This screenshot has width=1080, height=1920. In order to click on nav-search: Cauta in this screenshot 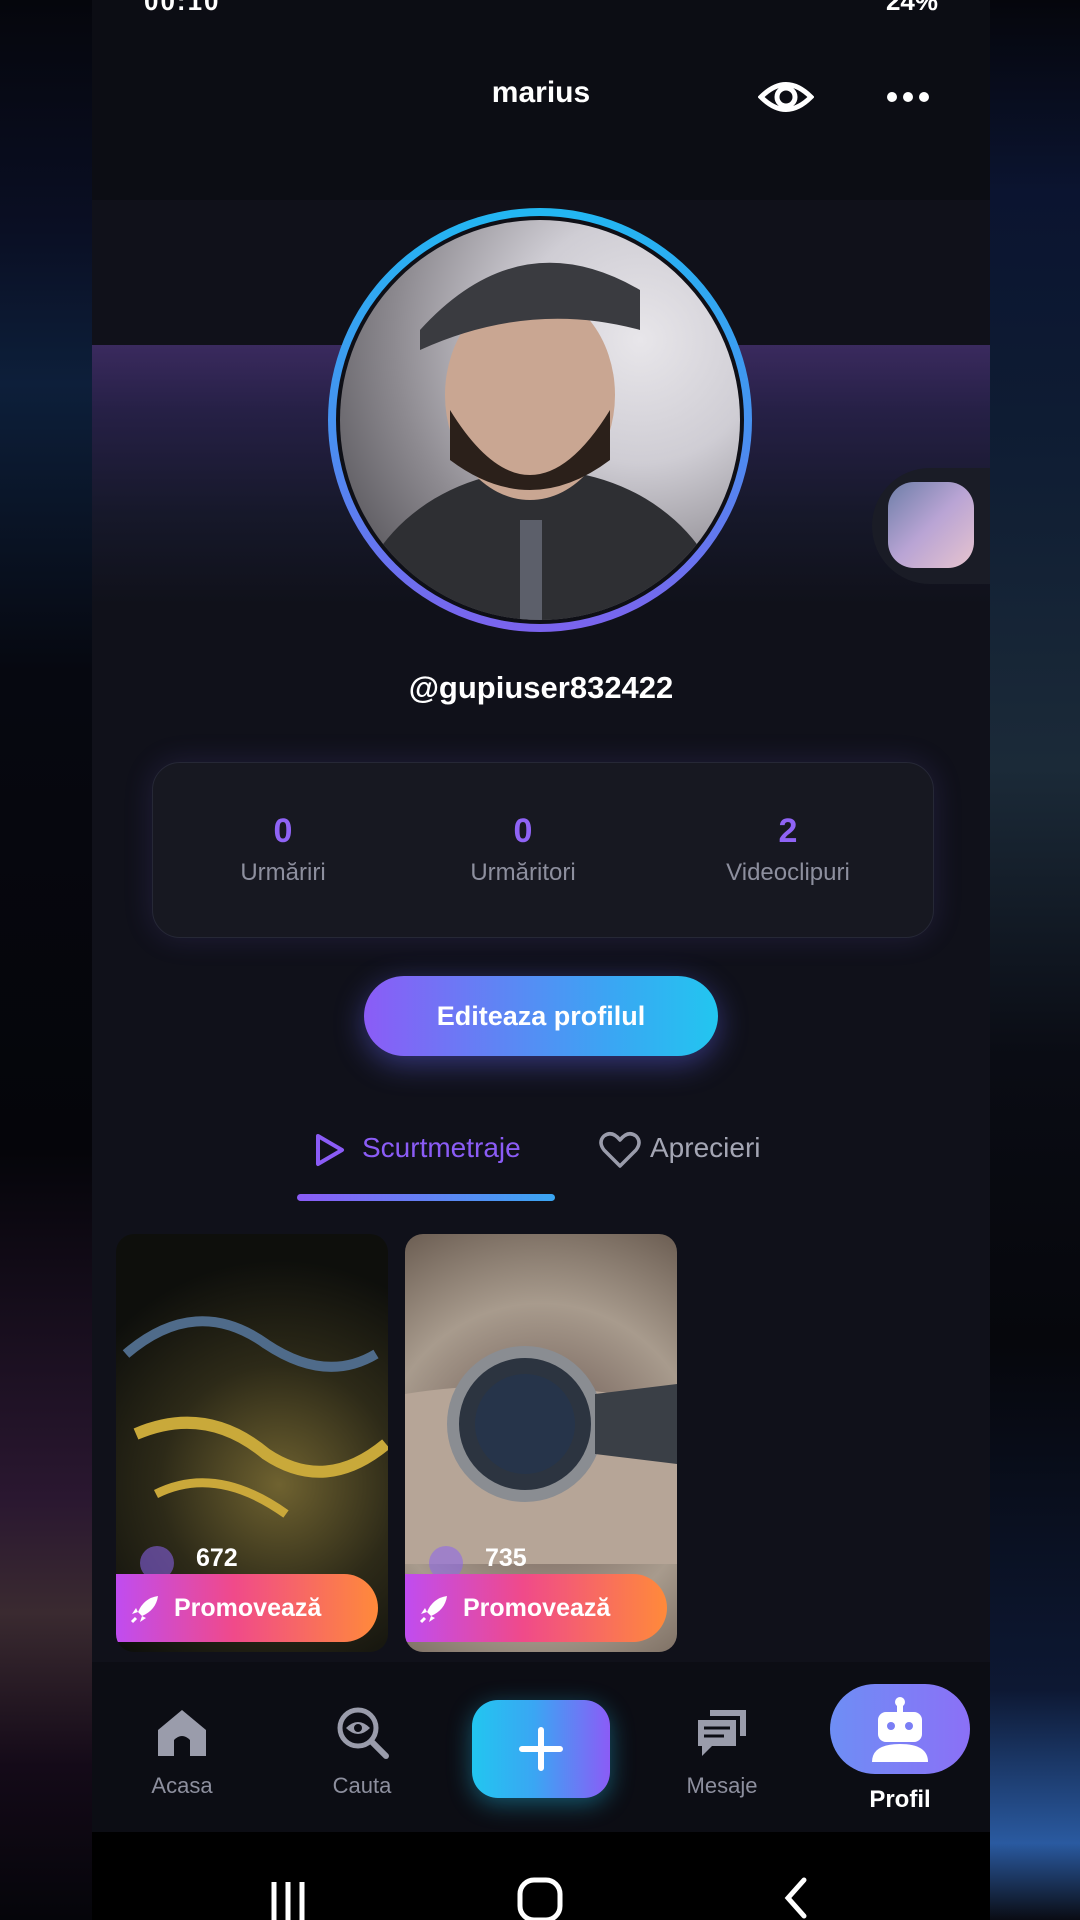, I will do `click(362, 1750)`.